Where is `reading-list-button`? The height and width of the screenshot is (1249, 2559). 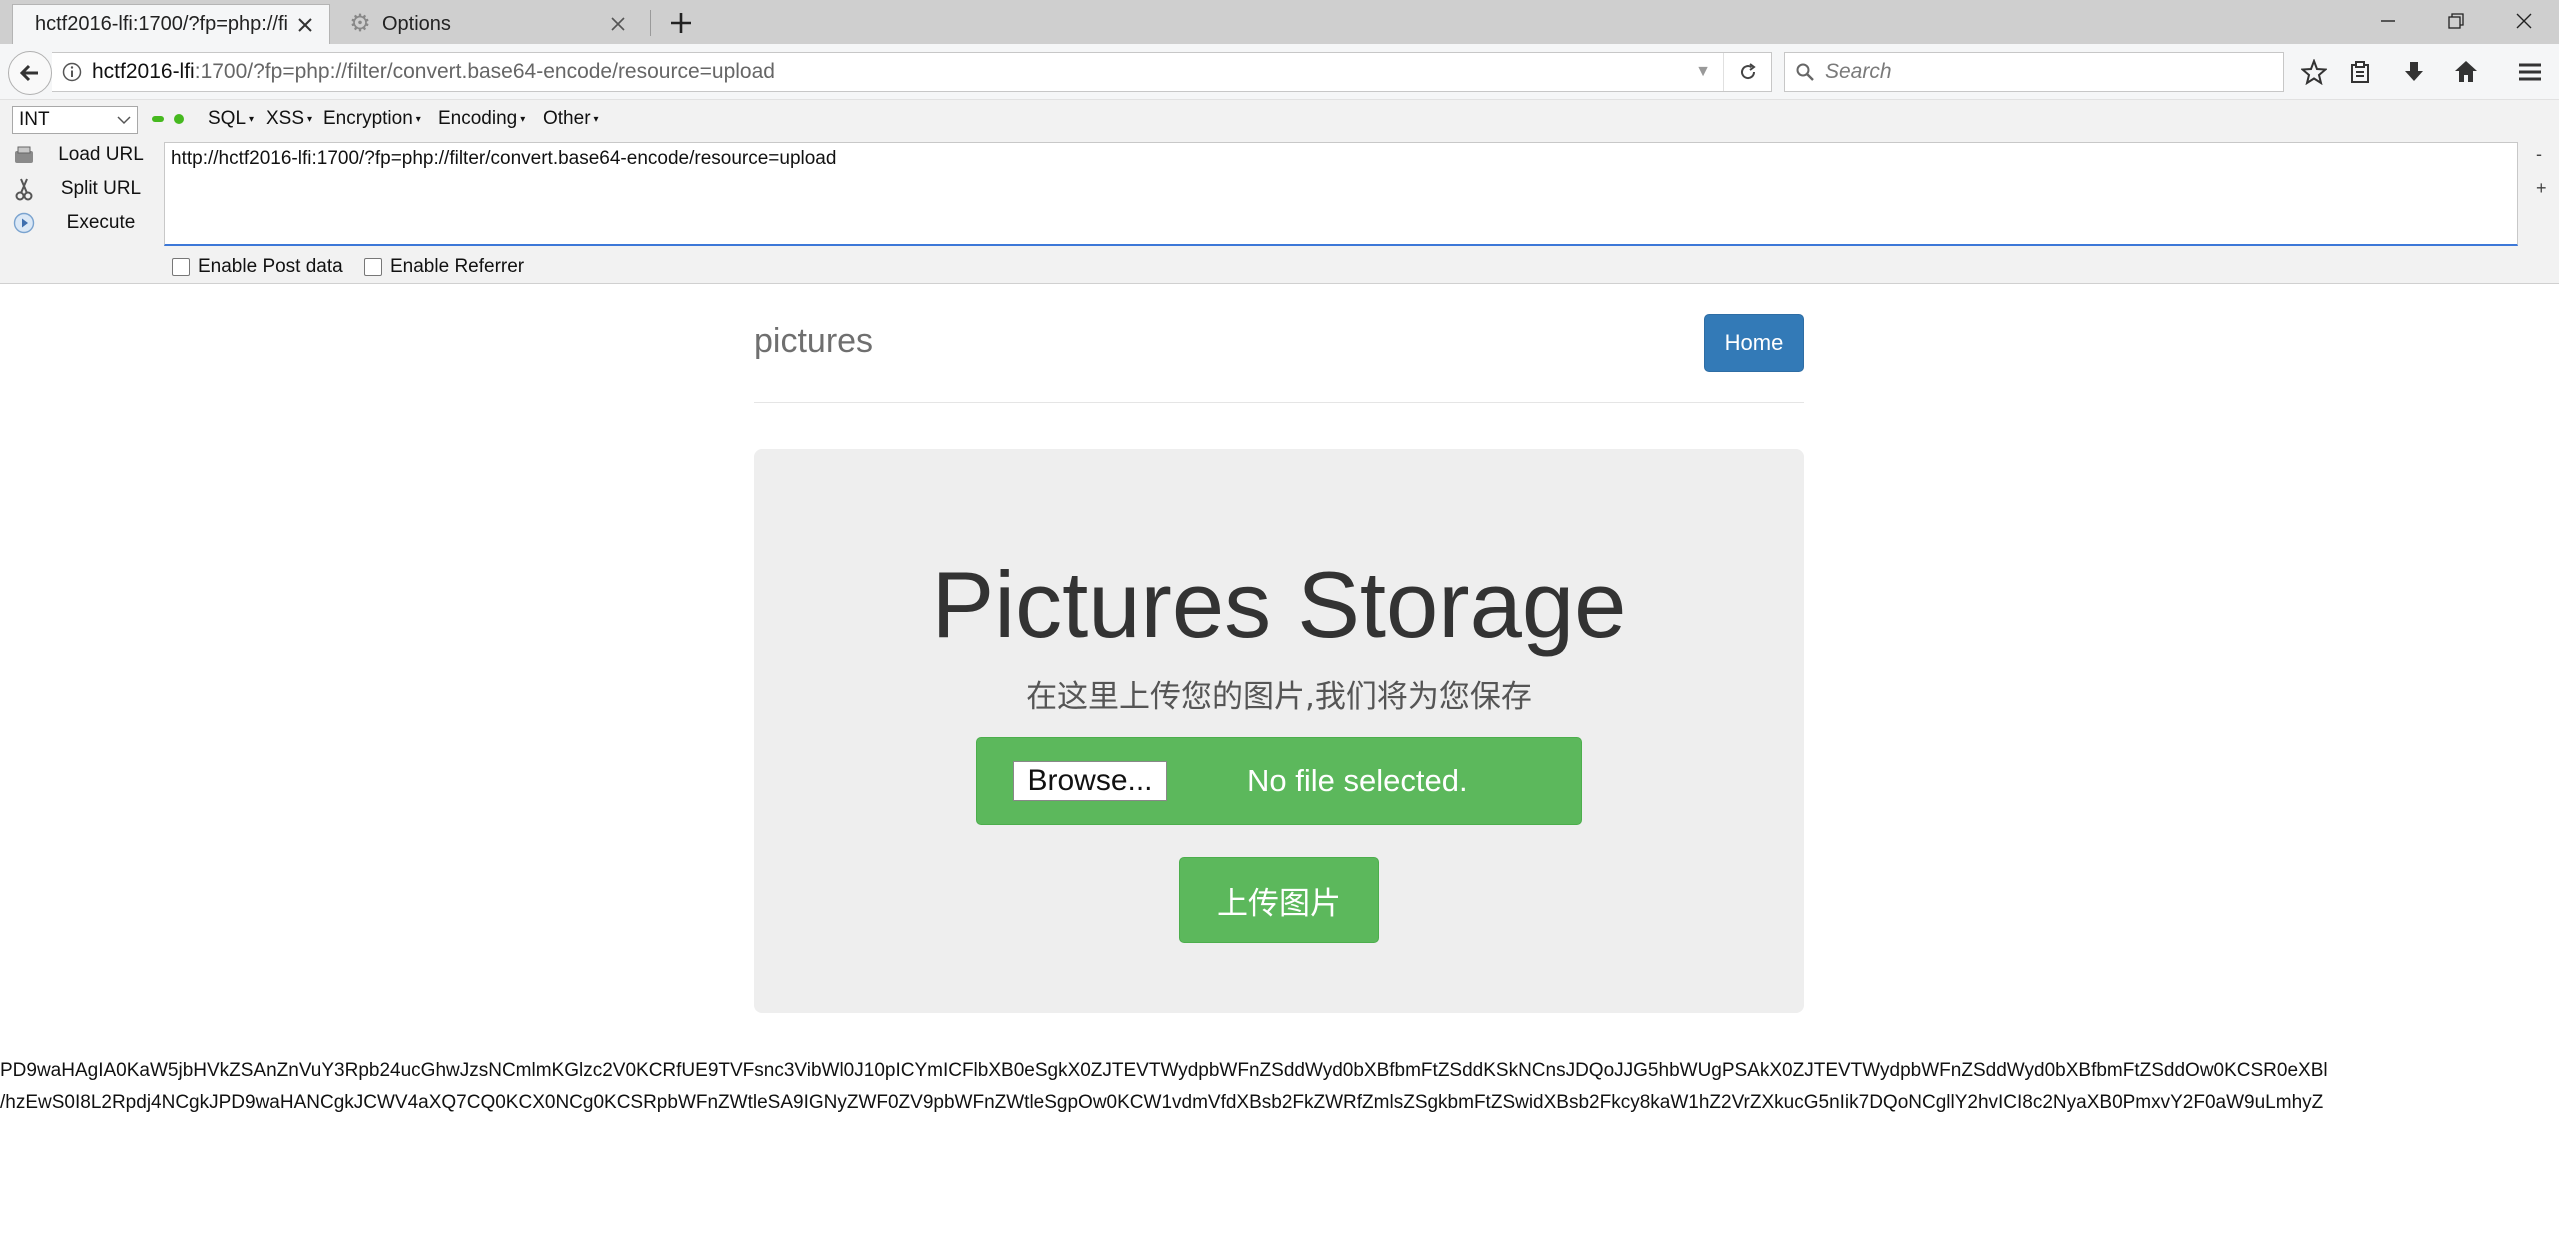 reading-list-button is located at coordinates (2360, 72).